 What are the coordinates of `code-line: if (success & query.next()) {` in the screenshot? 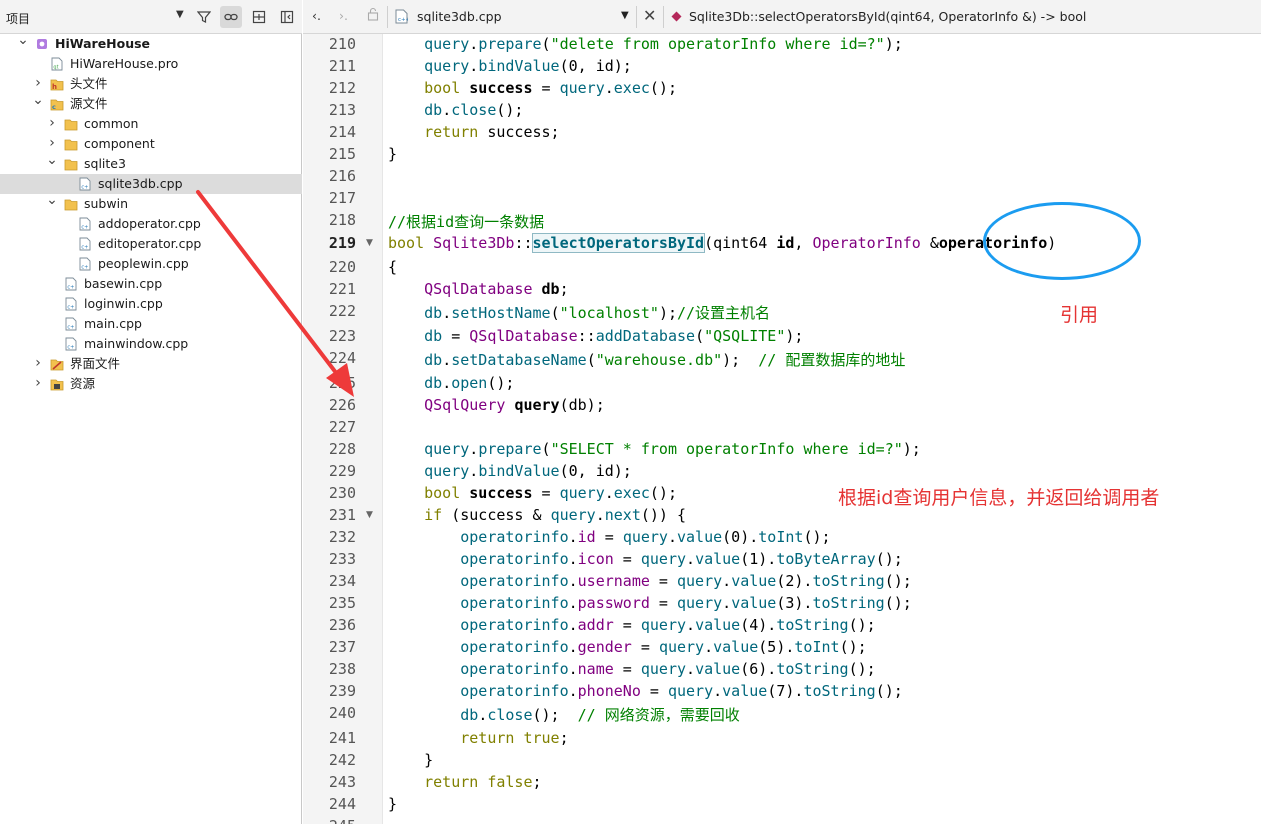 It's located at (537, 515).